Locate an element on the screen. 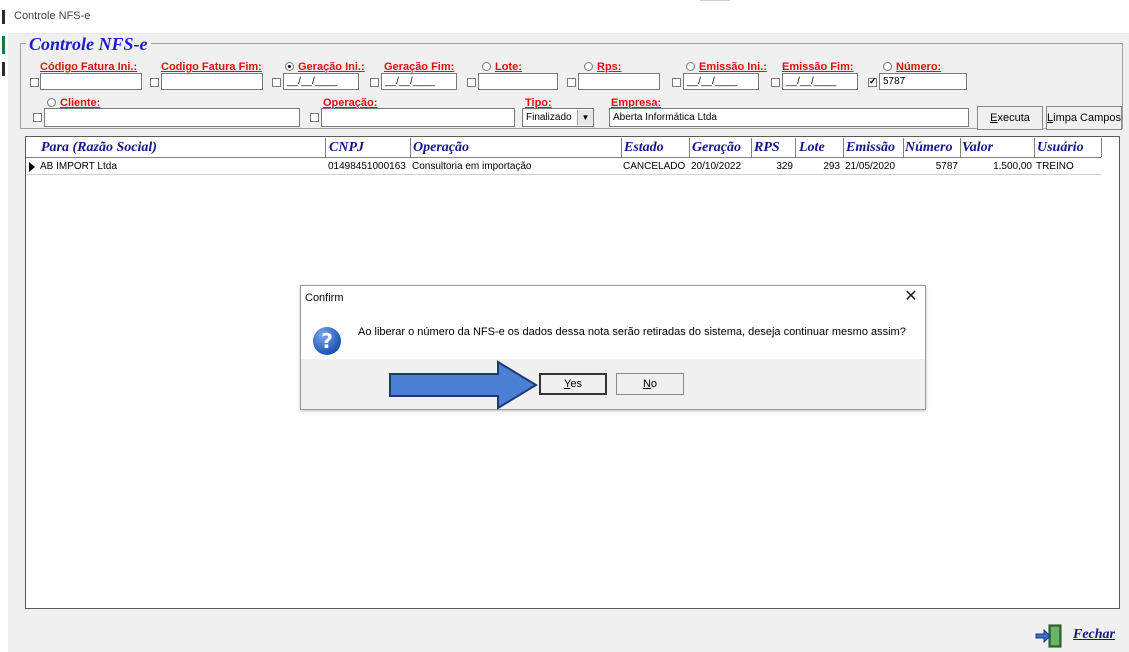  col-header-operacao: Operação is located at coordinates (515, 148).